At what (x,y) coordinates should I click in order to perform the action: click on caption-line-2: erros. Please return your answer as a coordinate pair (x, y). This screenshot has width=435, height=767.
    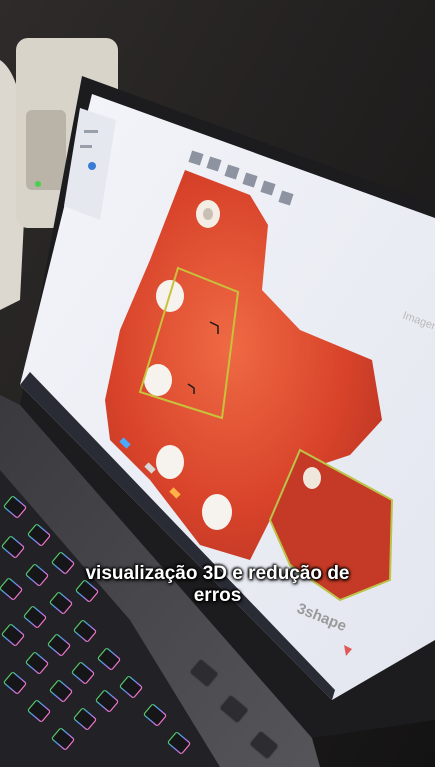
    Looking at the image, I should click on (217, 595).